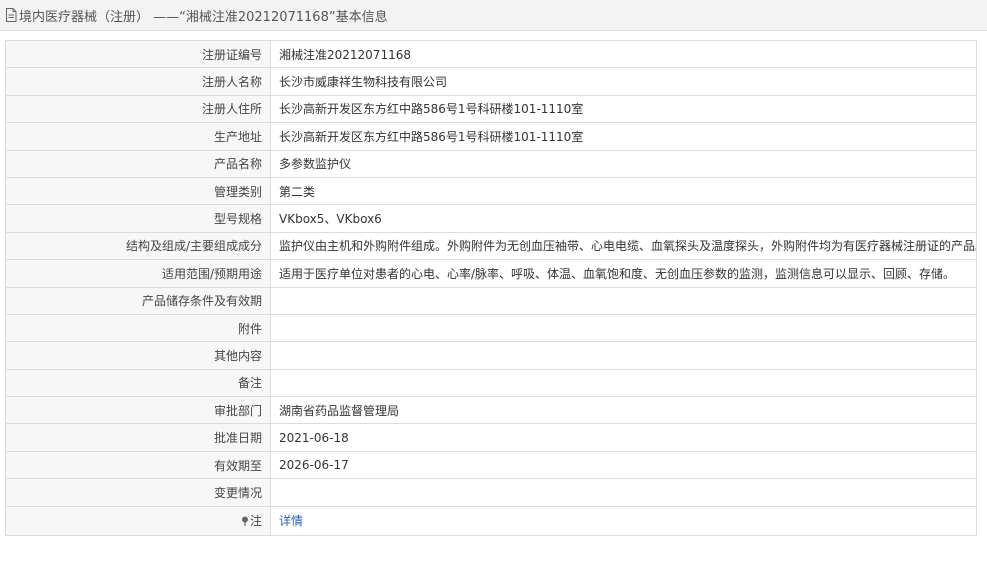  I want to click on table-row: 注册人名称 长沙市威康祥生物科技有限公司, so click(491, 81).